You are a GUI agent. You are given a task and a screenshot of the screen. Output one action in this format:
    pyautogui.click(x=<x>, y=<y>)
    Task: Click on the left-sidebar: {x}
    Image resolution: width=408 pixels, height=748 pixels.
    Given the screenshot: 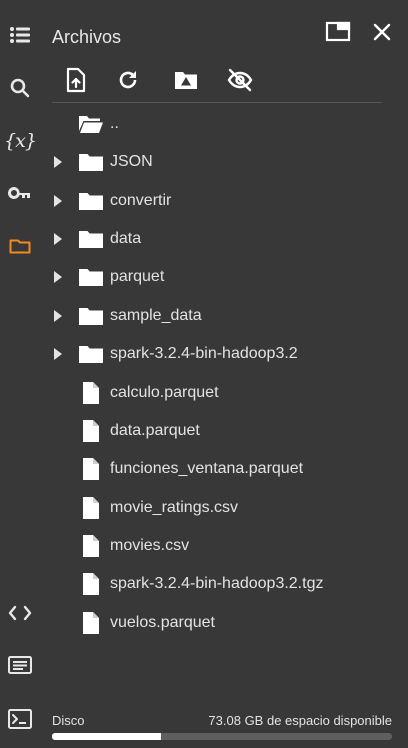 What is the action you would take?
    pyautogui.click(x=20, y=374)
    